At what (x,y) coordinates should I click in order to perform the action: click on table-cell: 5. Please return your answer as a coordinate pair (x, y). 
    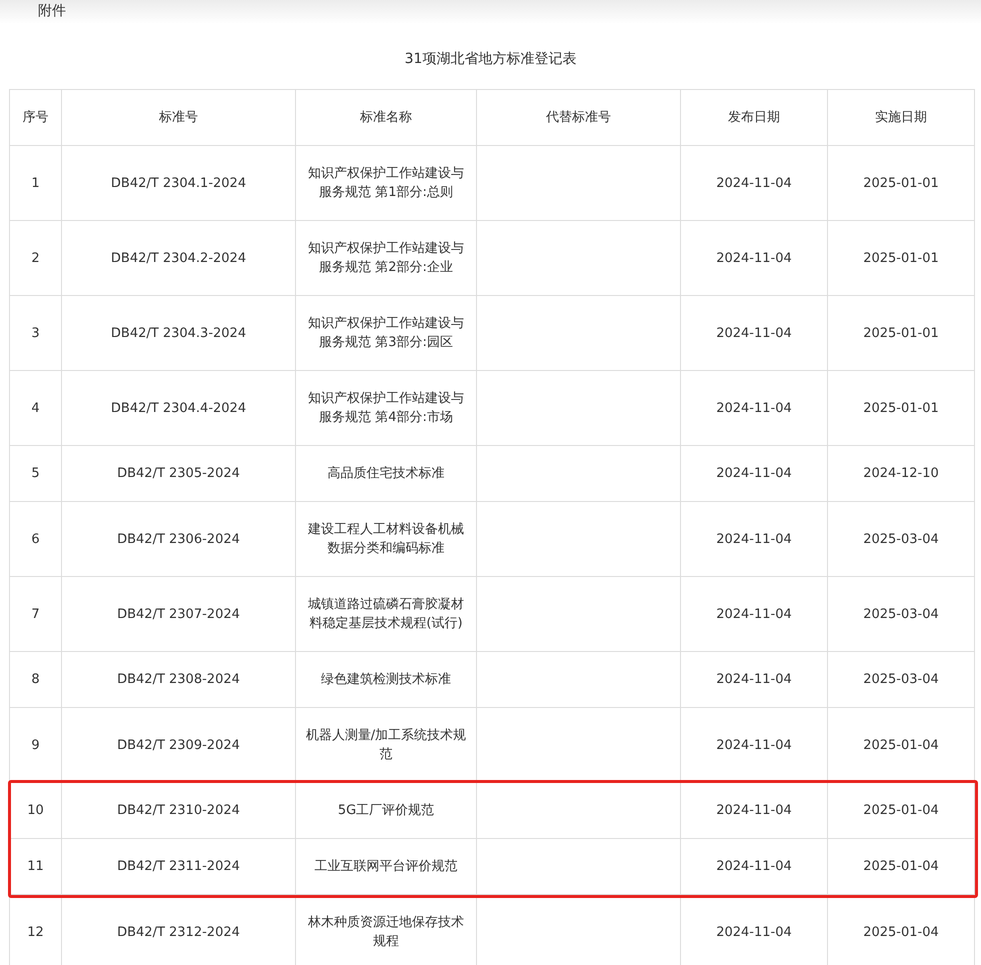
    Looking at the image, I should click on (36, 474).